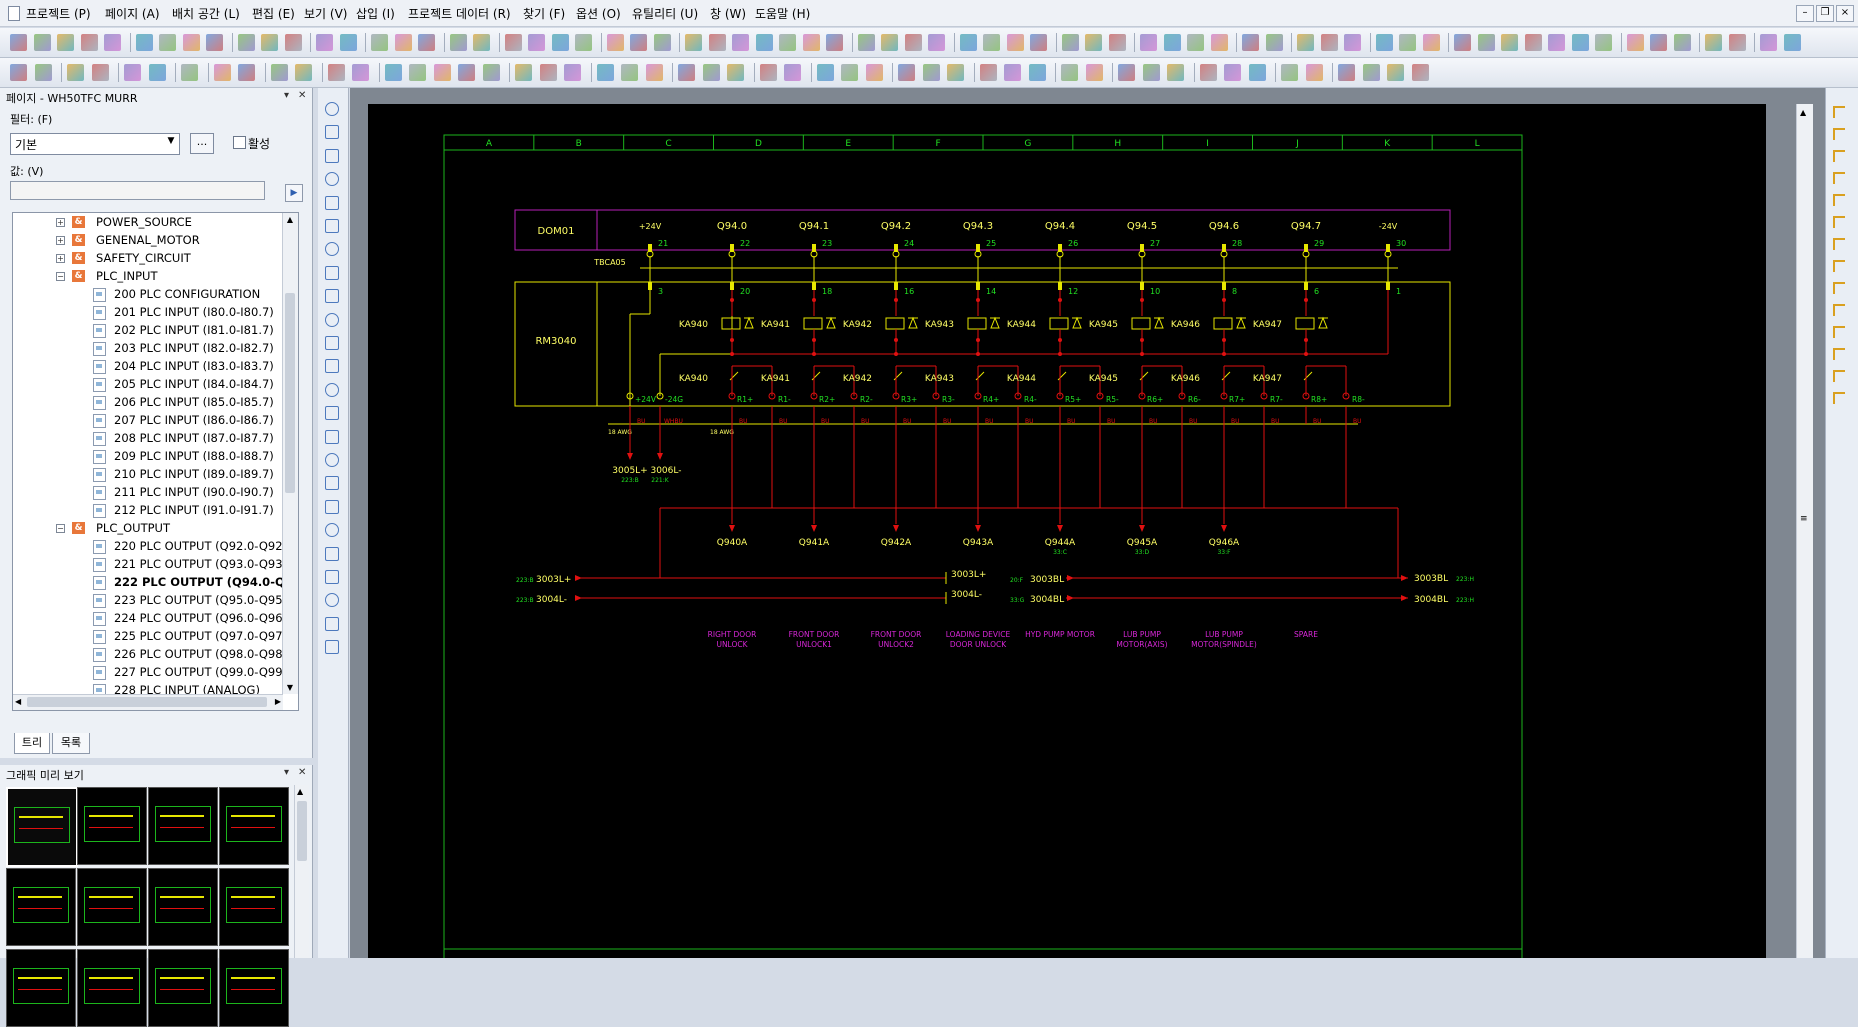 Image resolution: width=1858 pixels, height=1027 pixels. I want to click on preview-scrollbar: ▲, so click(301, 871).